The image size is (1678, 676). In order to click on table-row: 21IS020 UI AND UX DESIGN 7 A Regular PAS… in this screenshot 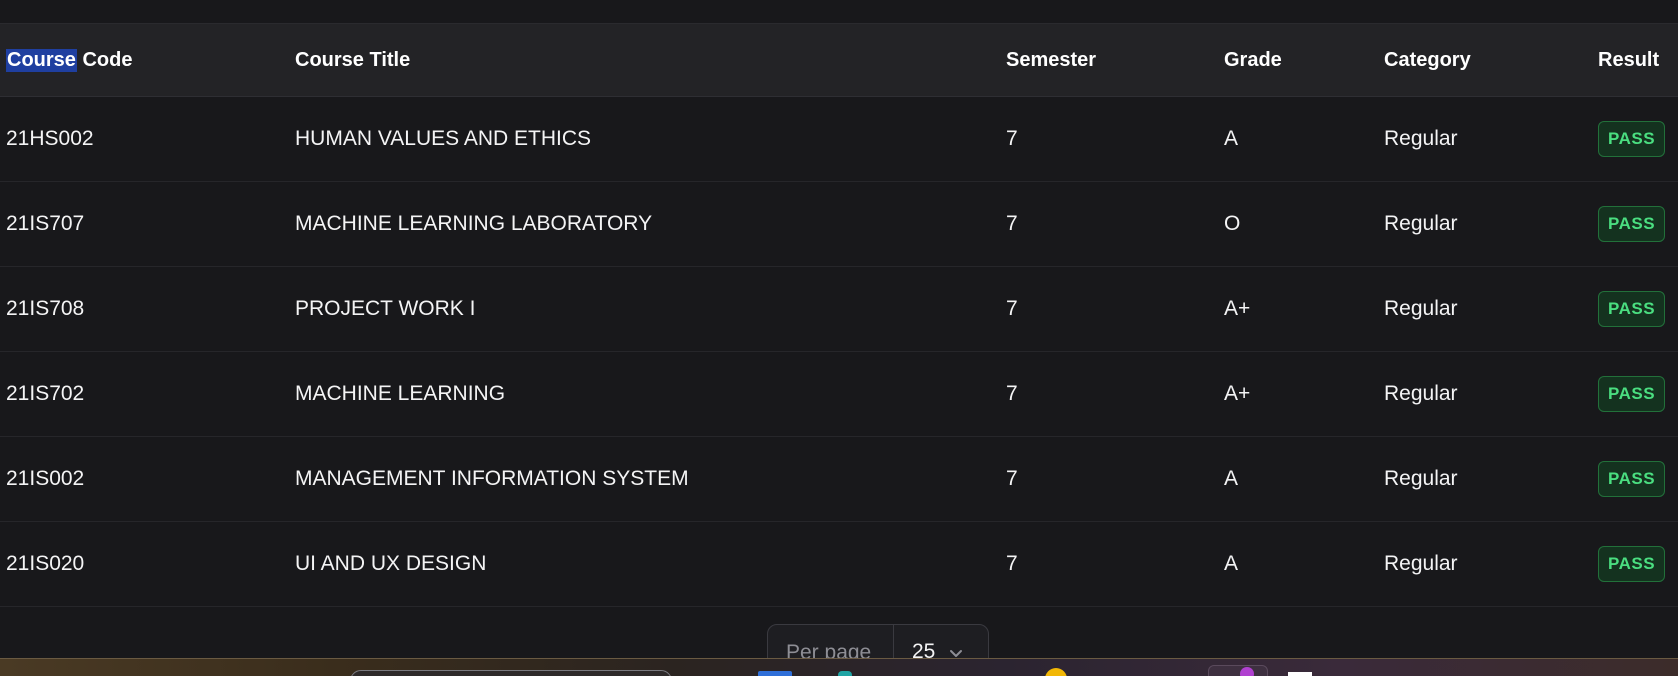, I will do `click(839, 564)`.